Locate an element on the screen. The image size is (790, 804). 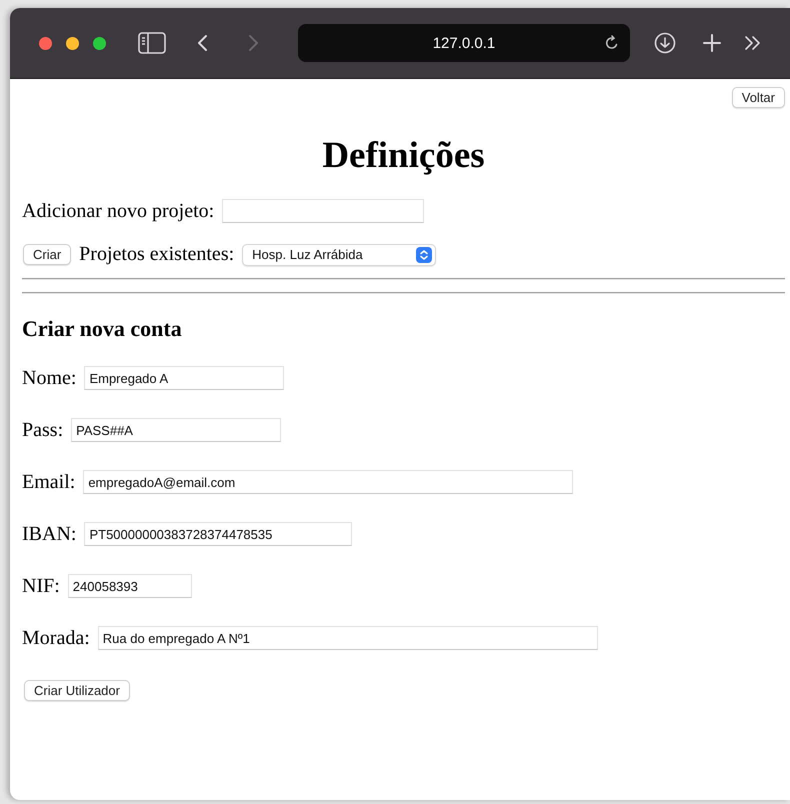
download-icon is located at coordinates (665, 43).